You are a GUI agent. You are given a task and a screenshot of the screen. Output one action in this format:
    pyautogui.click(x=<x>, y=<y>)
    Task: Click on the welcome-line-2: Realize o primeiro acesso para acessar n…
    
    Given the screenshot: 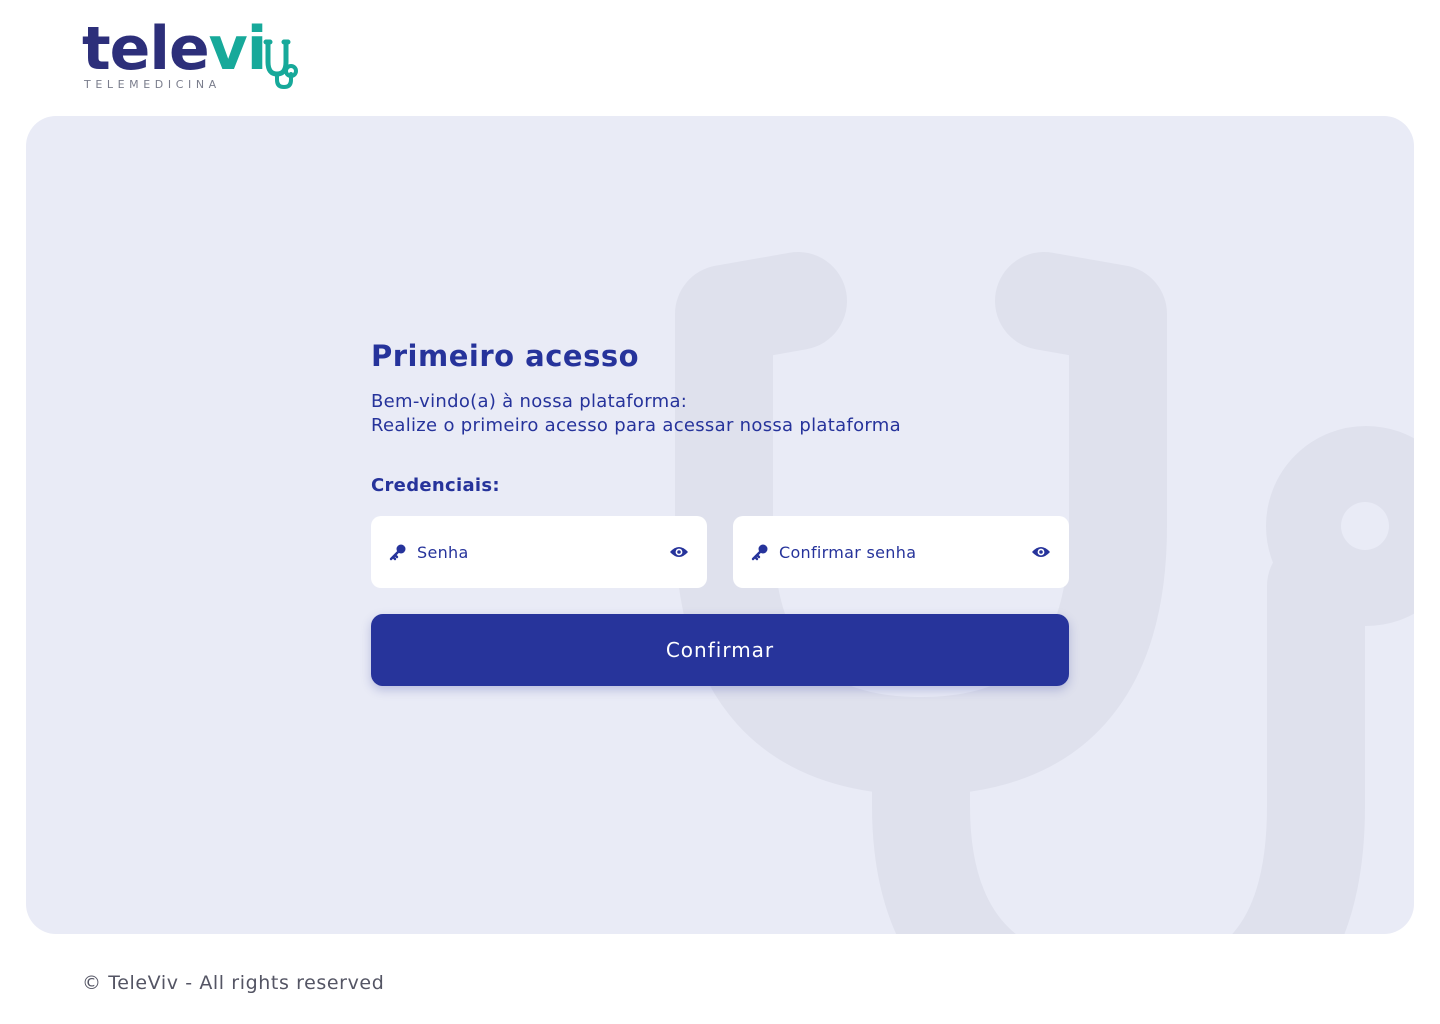 What is the action you would take?
    pyautogui.click(x=636, y=425)
    